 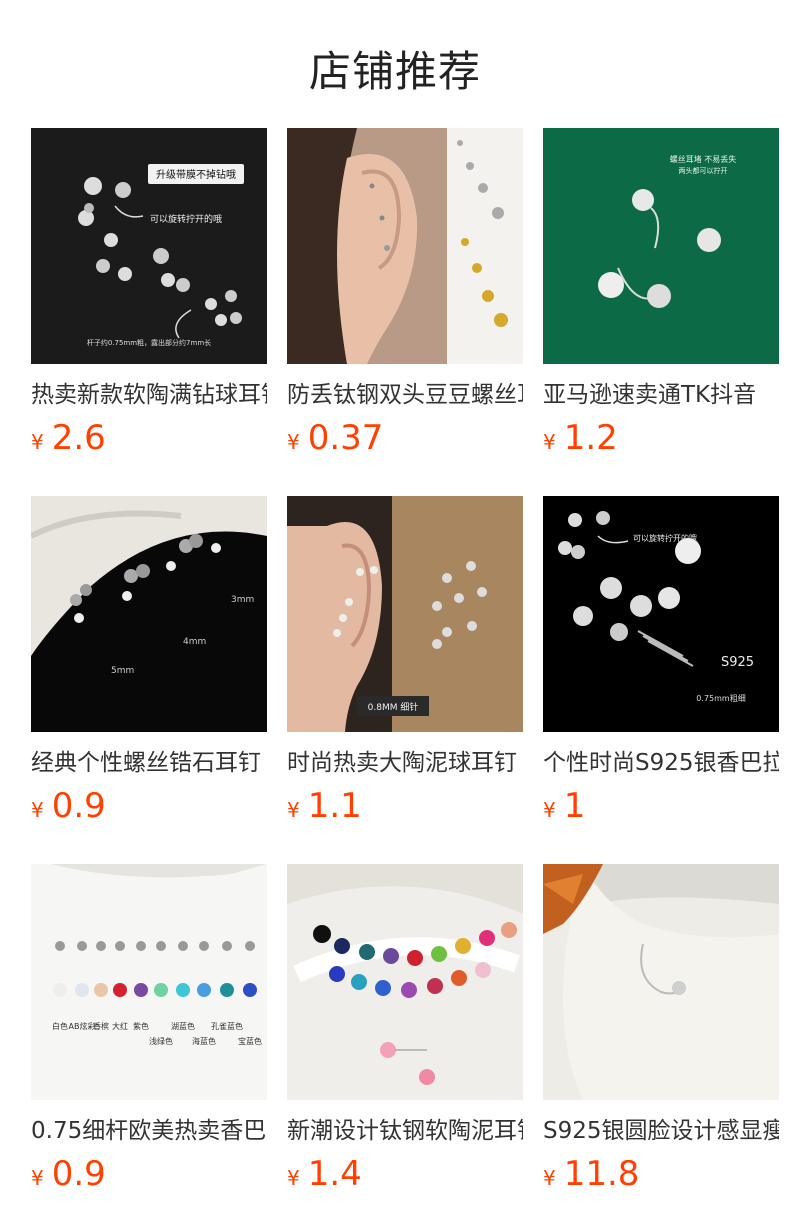 What do you see at coordinates (149, 1131) in the screenshot?
I see `product-name: 0.75细杆欧美热卖香巴拉` at bounding box center [149, 1131].